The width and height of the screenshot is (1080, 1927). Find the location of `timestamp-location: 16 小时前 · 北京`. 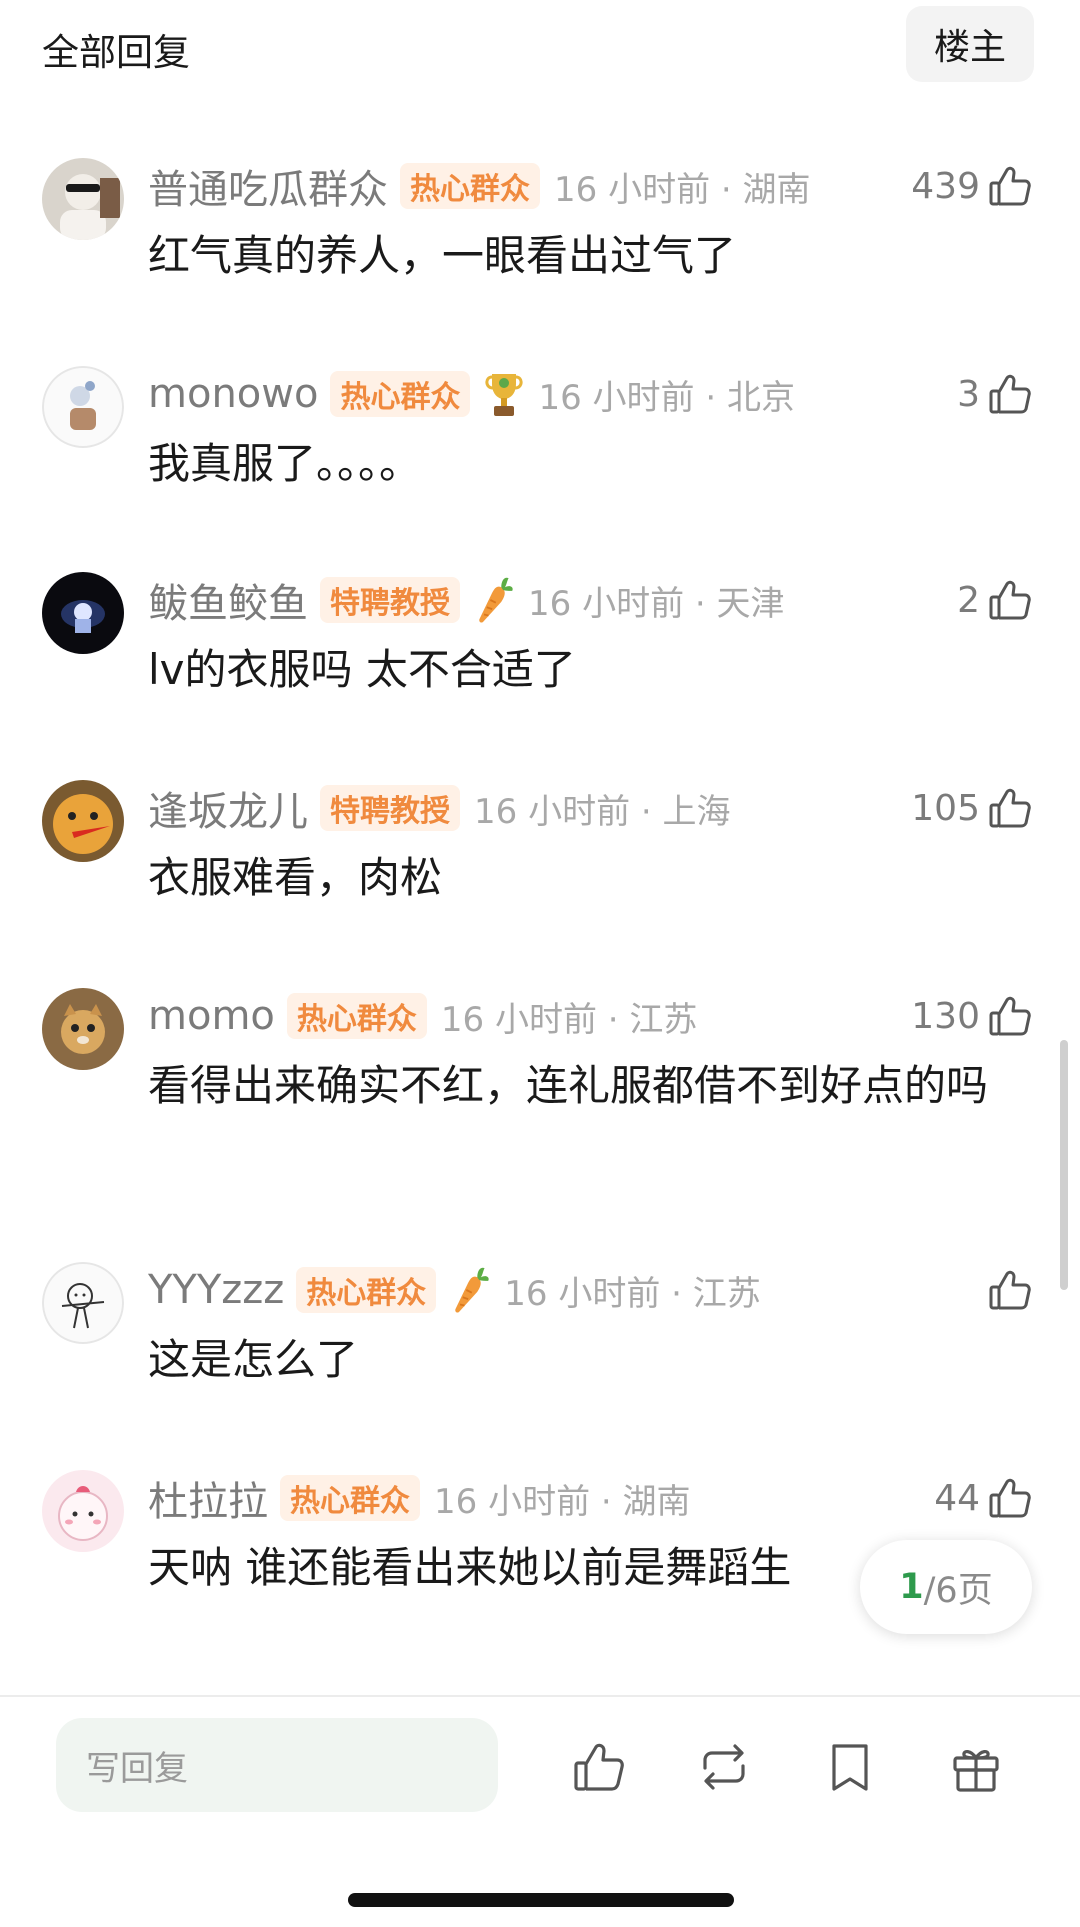

timestamp-location: 16 小时前 · 北京 is located at coordinates (666, 397).